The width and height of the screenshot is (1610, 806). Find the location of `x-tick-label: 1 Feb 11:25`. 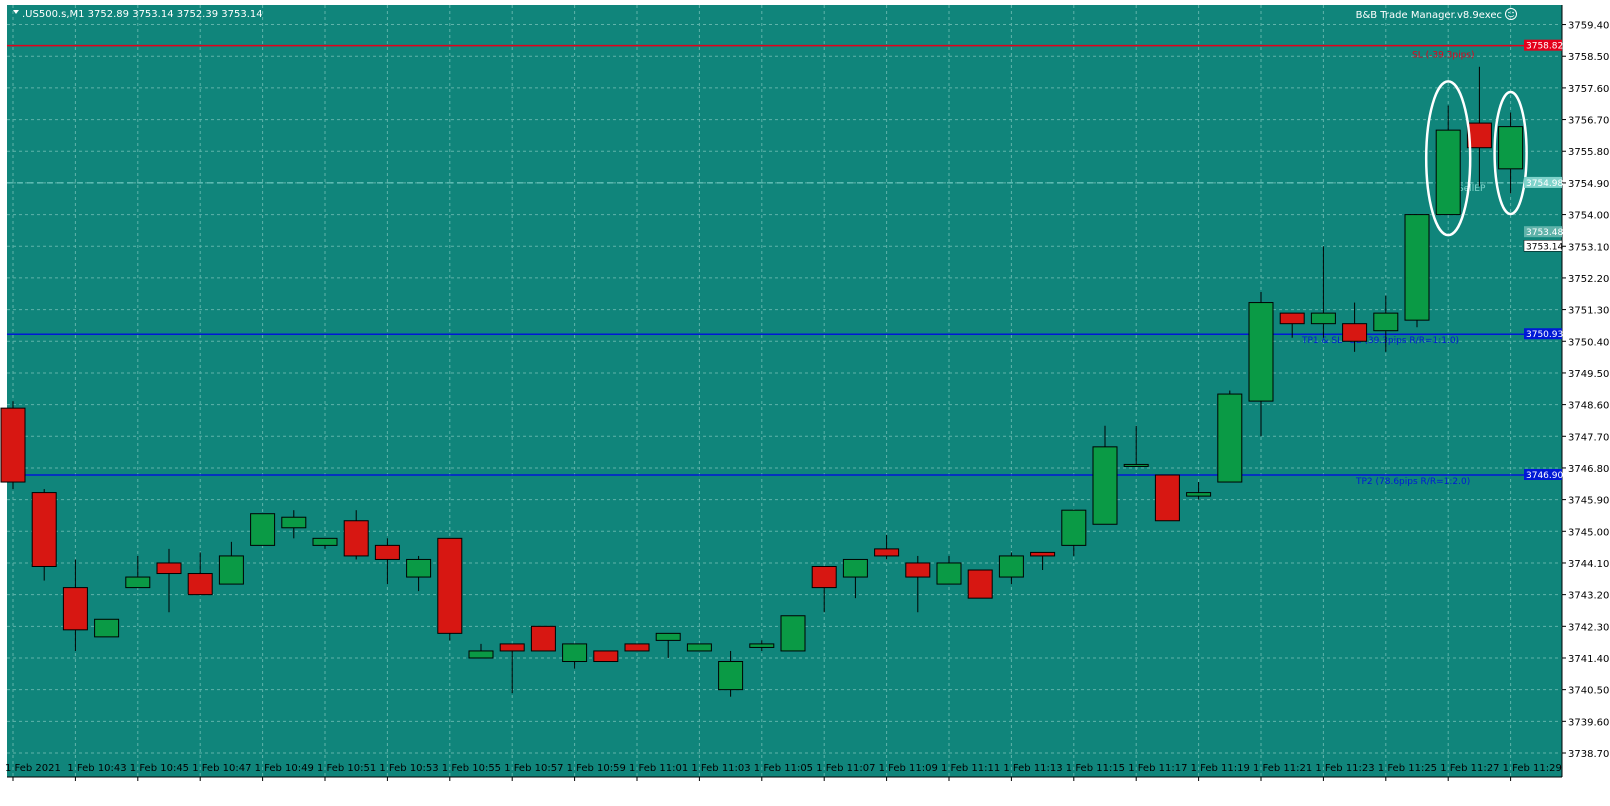

x-tick-label: 1 Feb 11:25 is located at coordinates (1407, 768).